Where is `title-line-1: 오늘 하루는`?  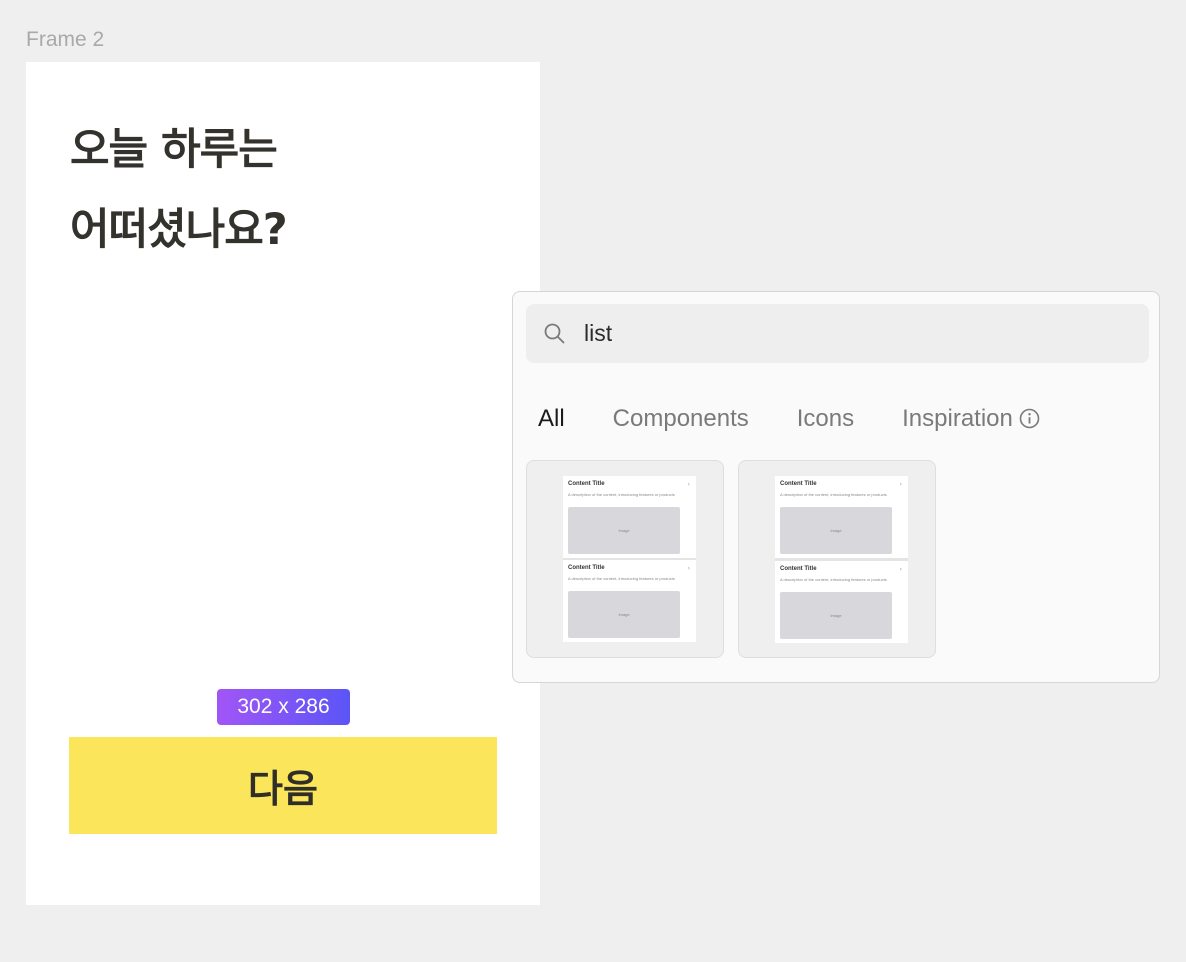 title-line-1: 오늘 하루는 is located at coordinates (174, 150).